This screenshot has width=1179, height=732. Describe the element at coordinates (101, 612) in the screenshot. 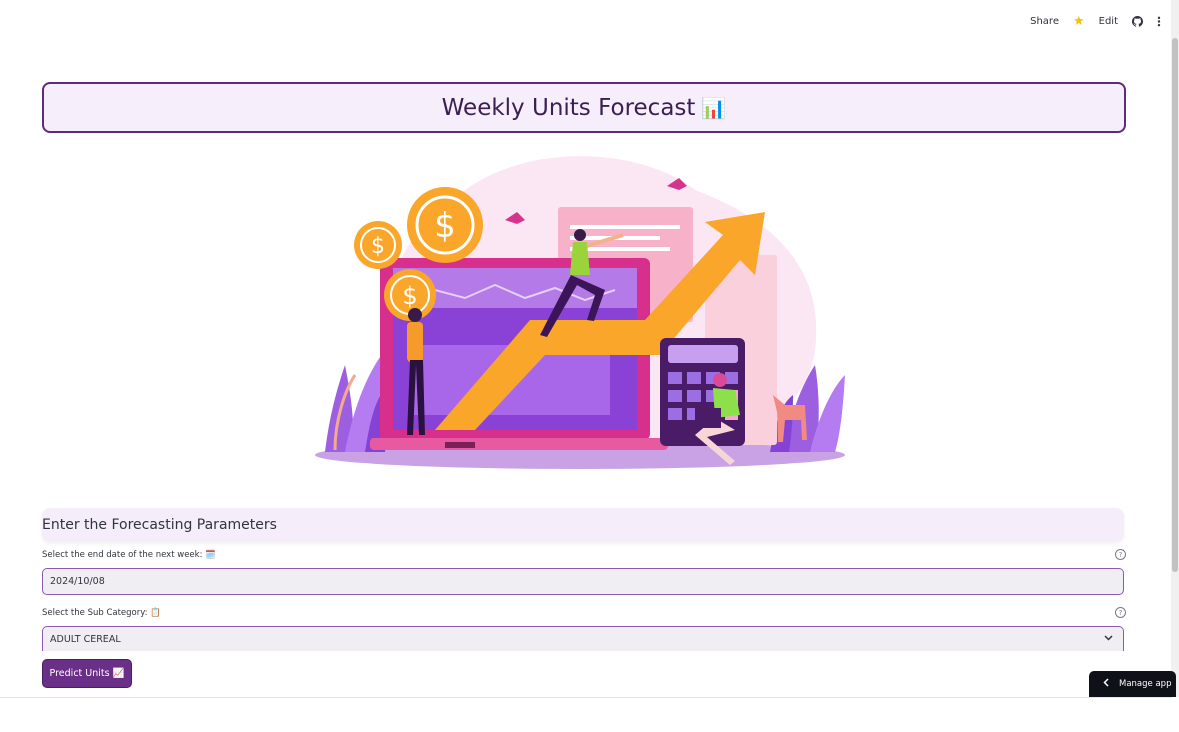

I see `subcategory-label: Select the Sub Category: 📋` at that location.